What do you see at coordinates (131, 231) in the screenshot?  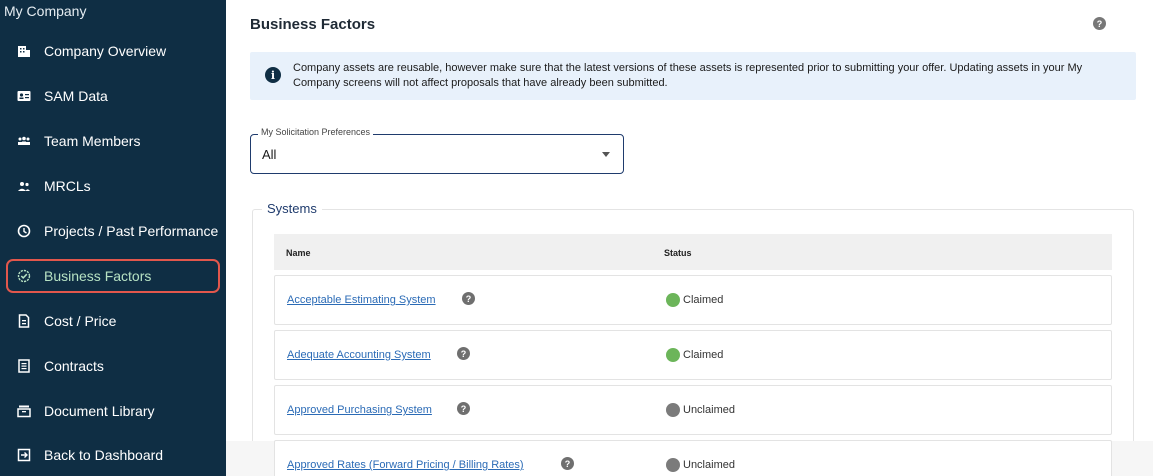 I see `sidebar-item-label: Projects / Past Performance` at bounding box center [131, 231].